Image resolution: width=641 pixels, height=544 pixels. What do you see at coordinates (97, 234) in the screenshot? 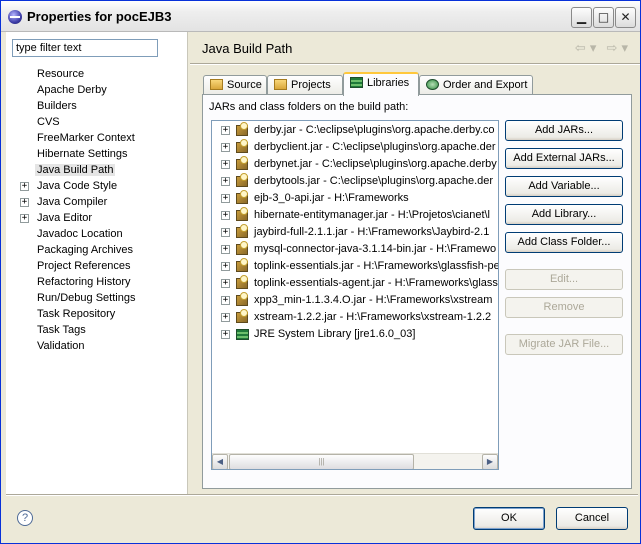
I see `tree-item: Javadoc Location` at bounding box center [97, 234].